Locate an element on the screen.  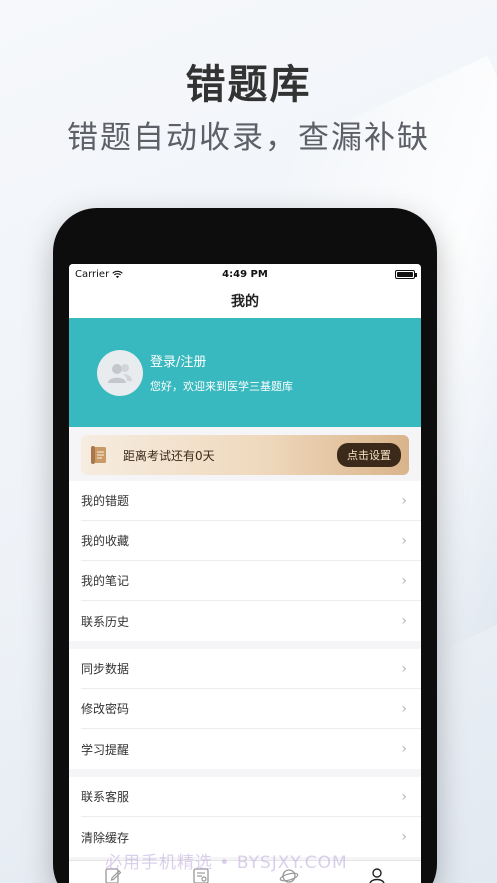
status-bar: Carrier 4:49 PM is located at coordinates (245, 274).